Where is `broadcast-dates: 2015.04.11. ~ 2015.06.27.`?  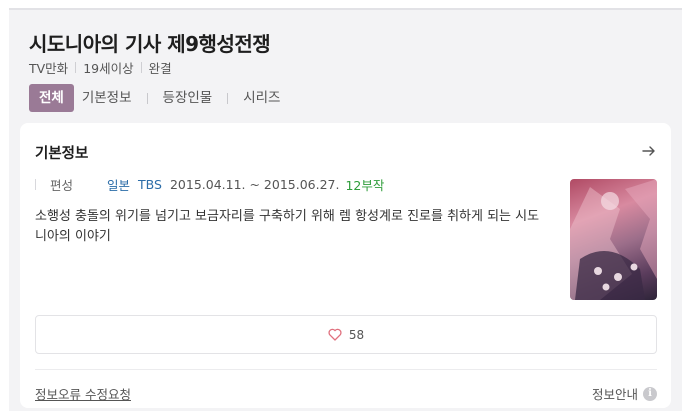 broadcast-dates: 2015.04.11. ~ 2015.06.27. is located at coordinates (254, 184).